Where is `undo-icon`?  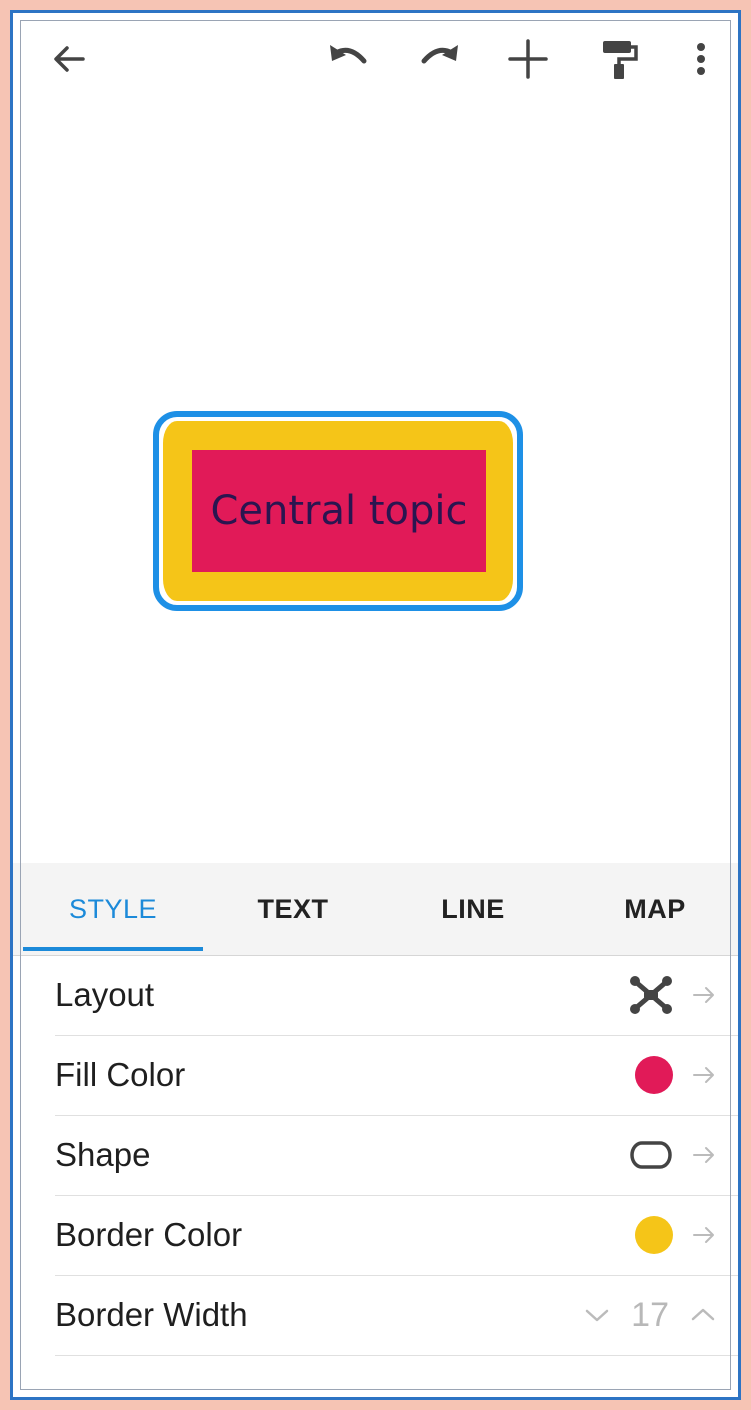
undo-icon is located at coordinates (349, 59).